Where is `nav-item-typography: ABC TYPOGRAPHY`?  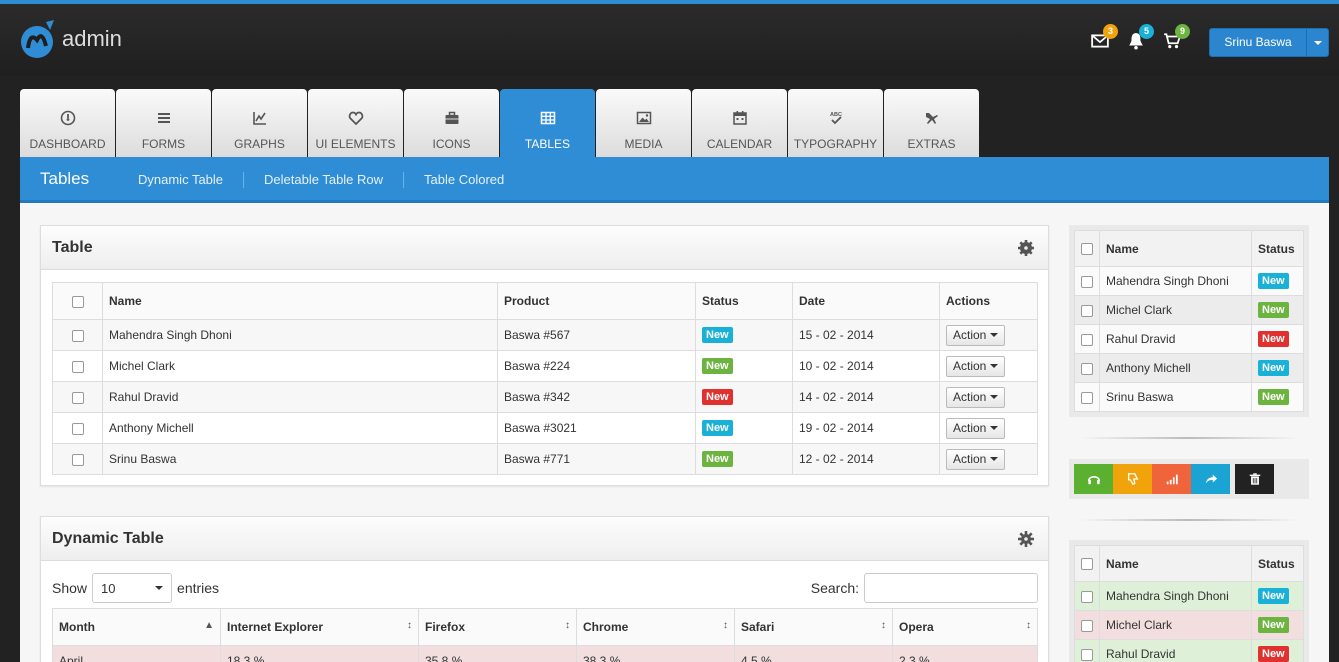 nav-item-typography: ABC TYPOGRAPHY is located at coordinates (835, 123).